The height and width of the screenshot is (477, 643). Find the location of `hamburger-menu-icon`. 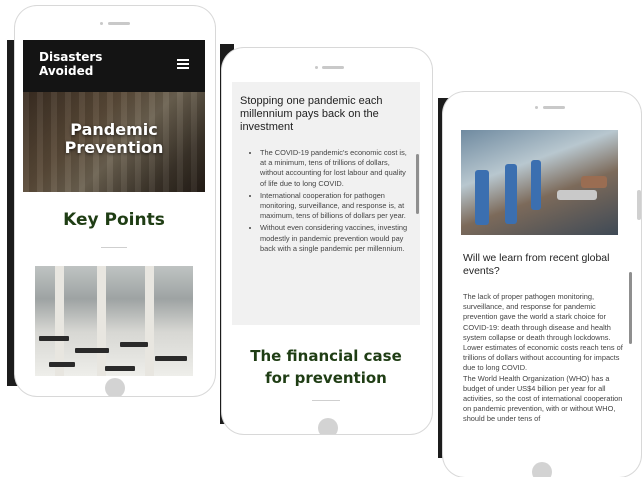

hamburger-menu-icon is located at coordinates (183, 64).